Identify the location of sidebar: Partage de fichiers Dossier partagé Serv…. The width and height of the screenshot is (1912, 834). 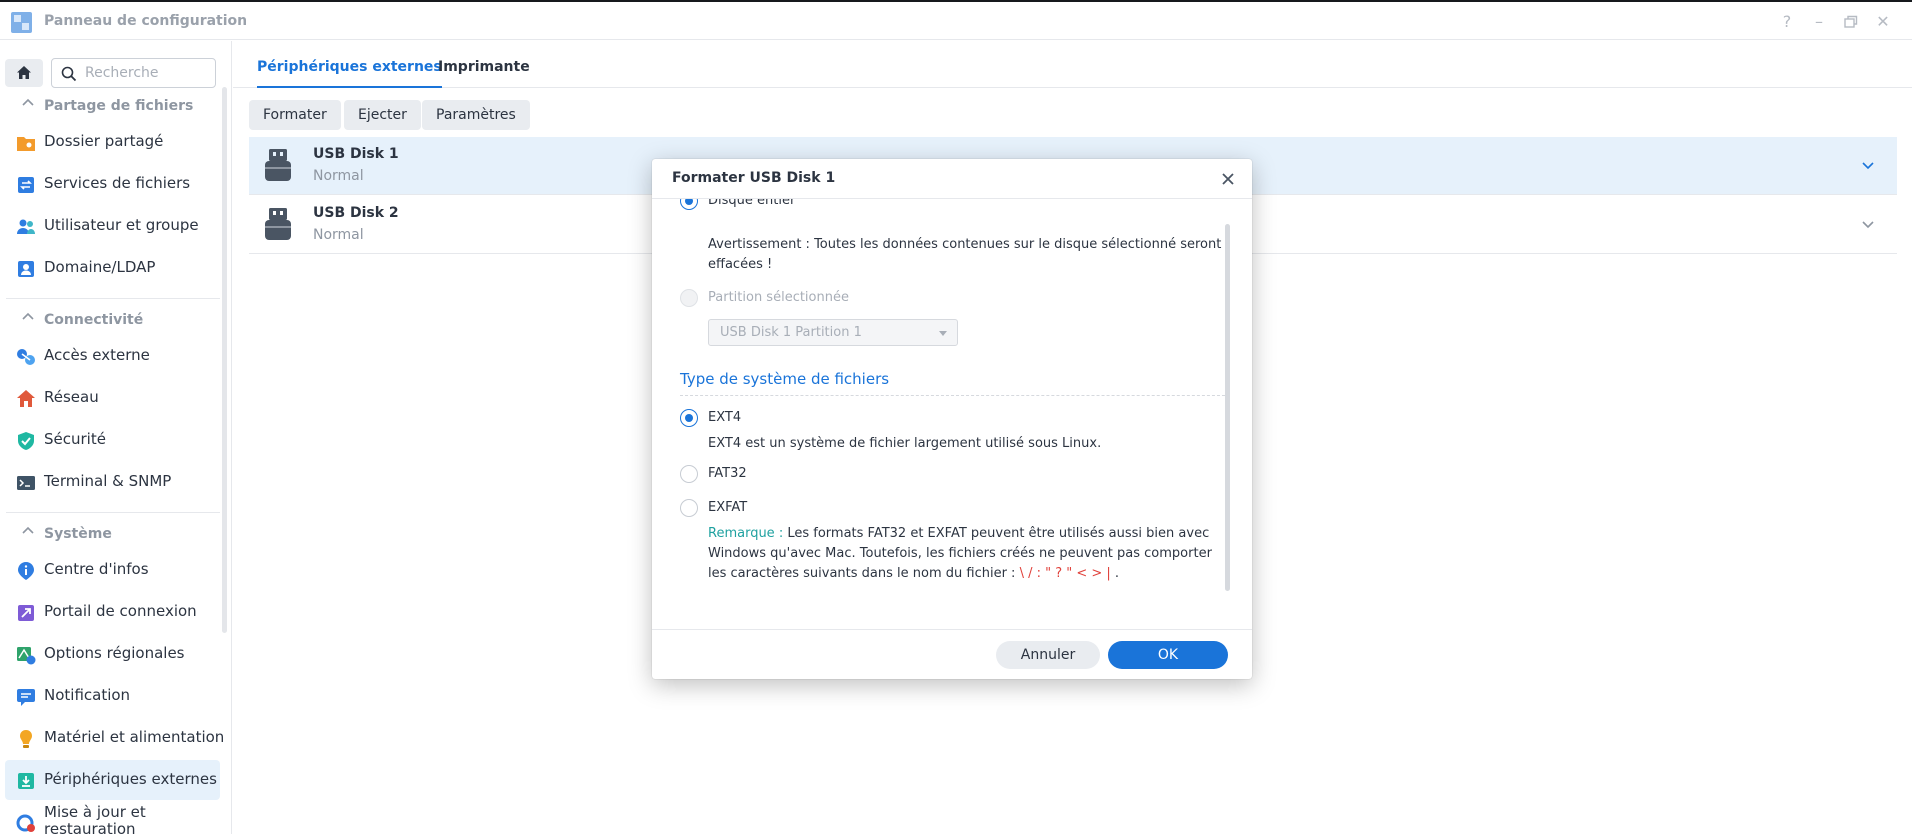
(116, 437).